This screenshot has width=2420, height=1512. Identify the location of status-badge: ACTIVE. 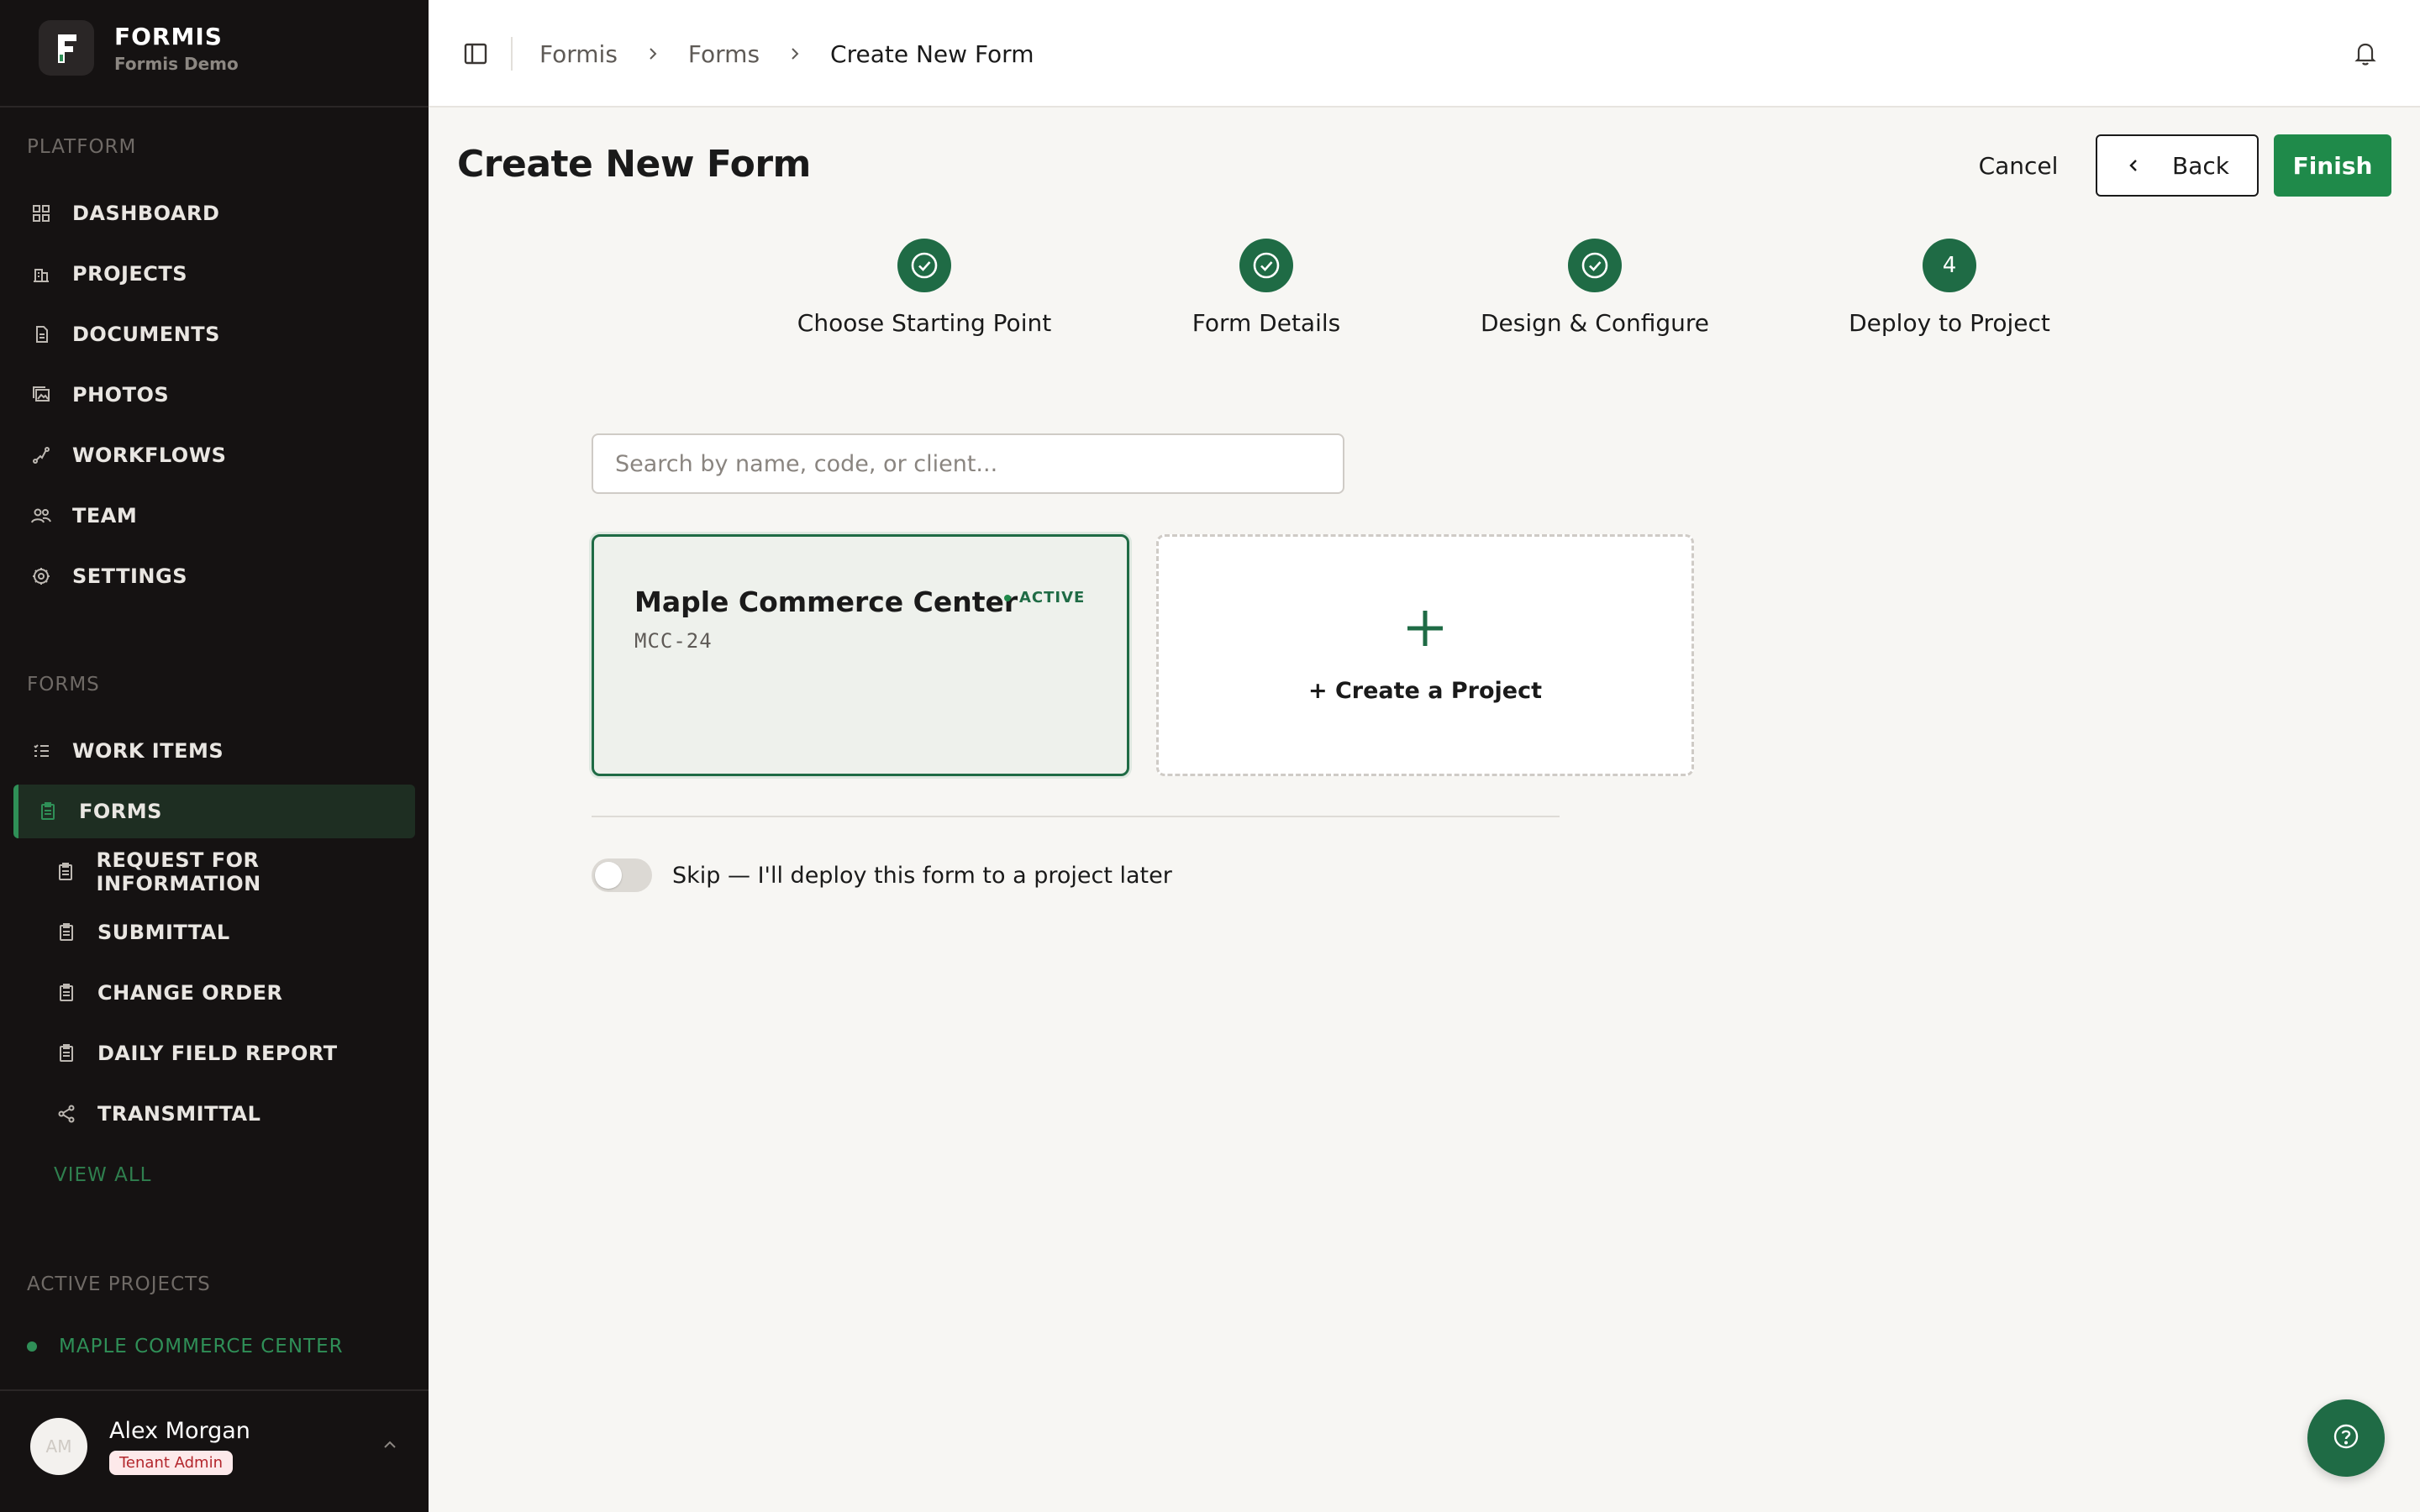
(1044, 597).